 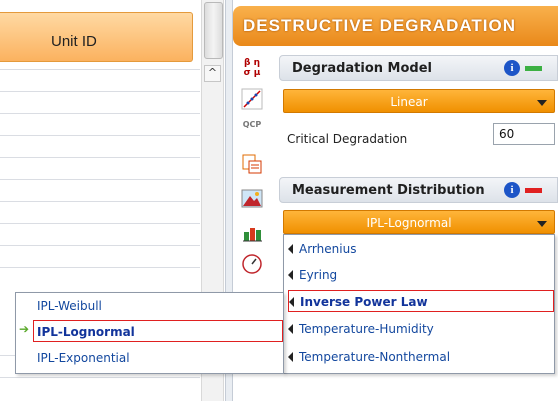 What do you see at coordinates (74, 41) in the screenshot?
I see `column-header-label: Unit ID` at bounding box center [74, 41].